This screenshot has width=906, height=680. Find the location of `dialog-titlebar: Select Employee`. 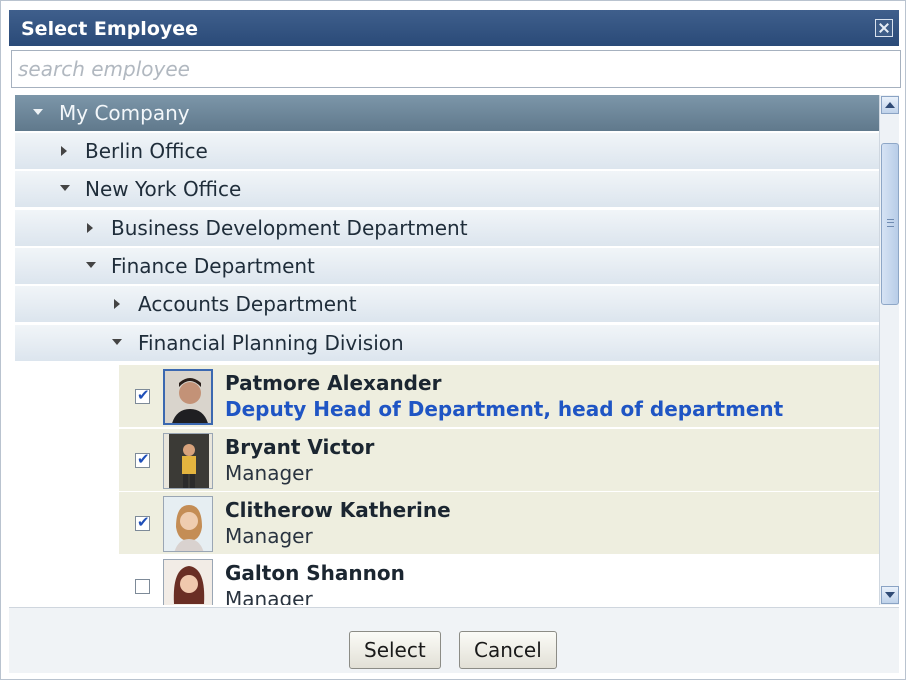

dialog-titlebar: Select Employee is located at coordinates (454, 28).